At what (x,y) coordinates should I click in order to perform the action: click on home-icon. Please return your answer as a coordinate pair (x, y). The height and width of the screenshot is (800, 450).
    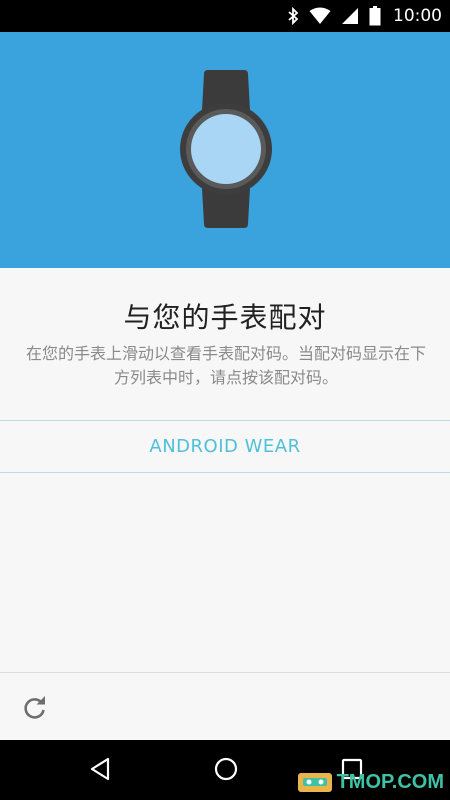
    Looking at the image, I should click on (226, 771).